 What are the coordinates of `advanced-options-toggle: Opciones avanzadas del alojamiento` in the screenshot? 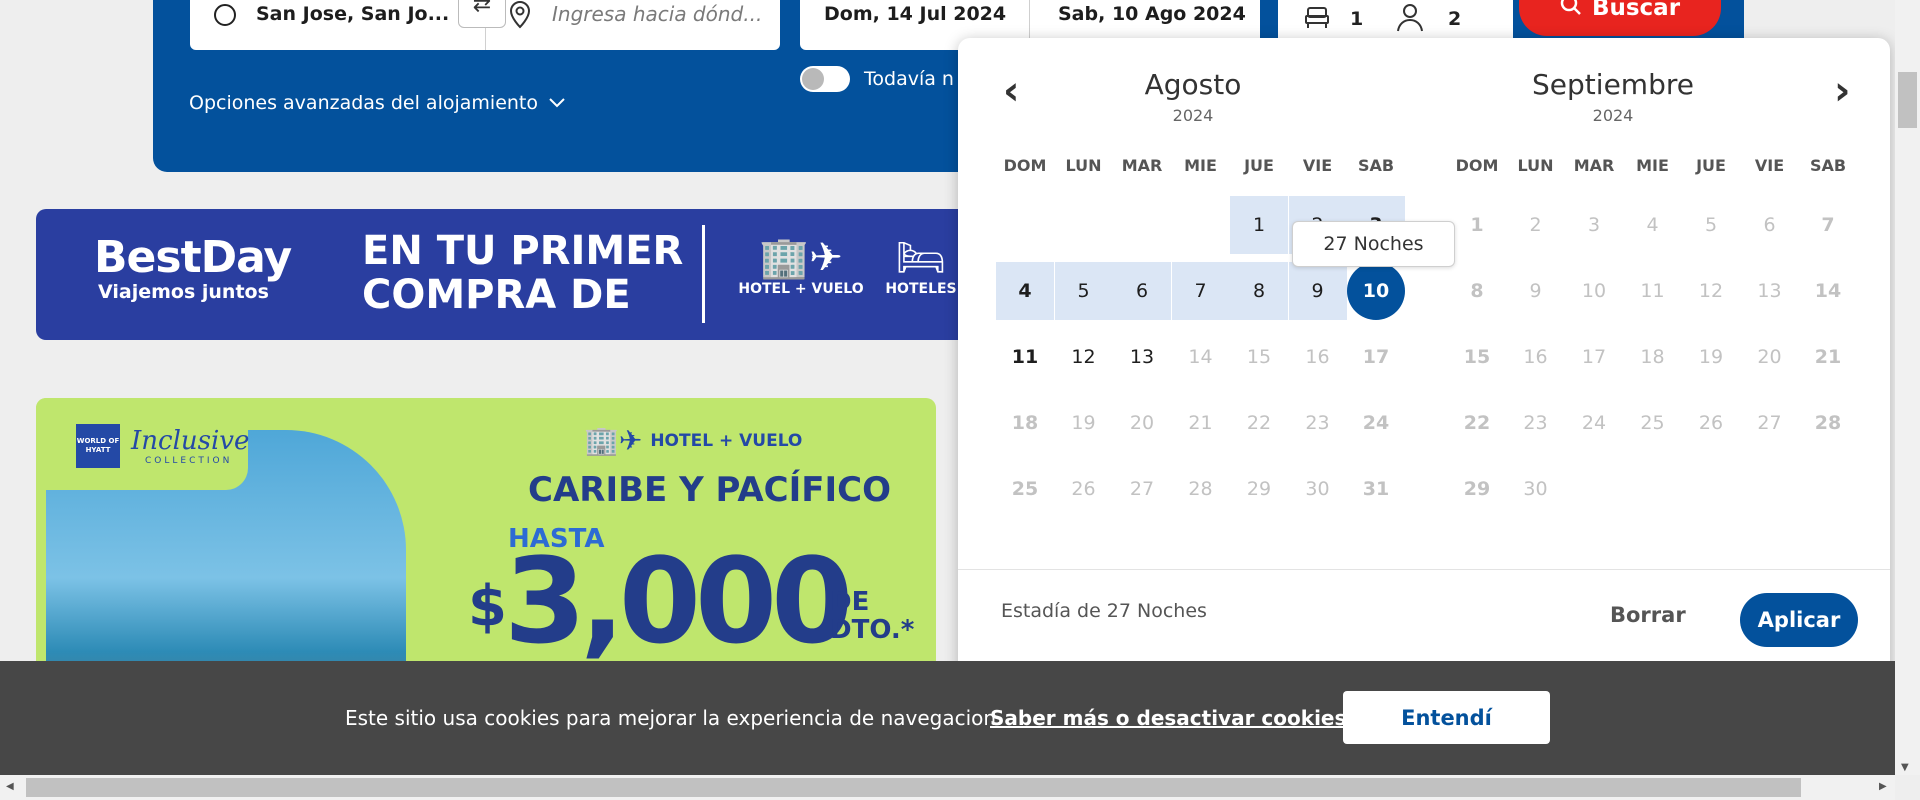 It's located at (377, 103).